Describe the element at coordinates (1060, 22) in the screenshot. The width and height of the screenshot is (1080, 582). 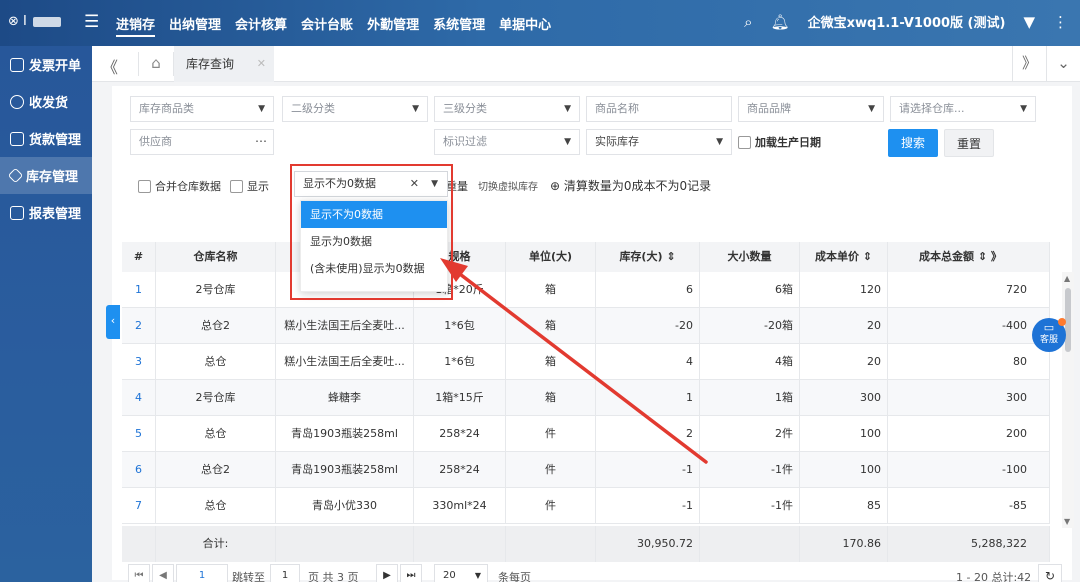
I see `more-vertical-icon: ⋮` at that location.